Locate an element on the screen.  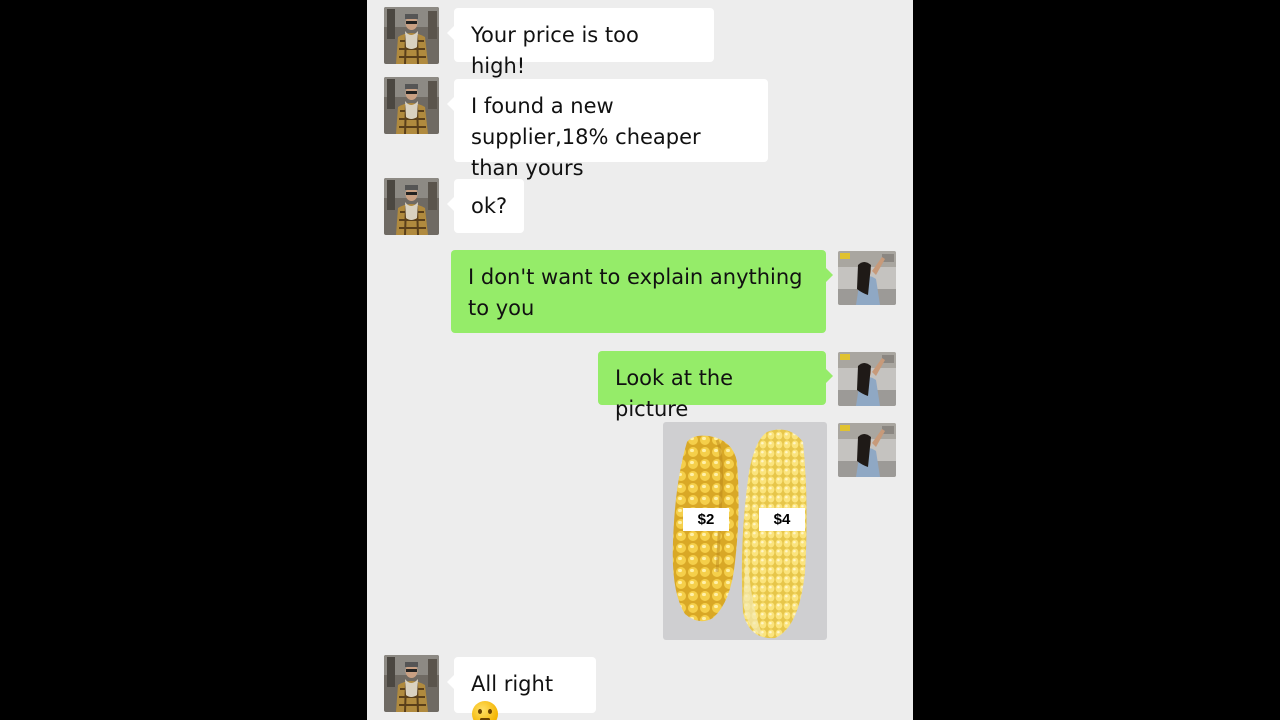
incoming-message-bubble: All right is located at coordinates (521, 688).